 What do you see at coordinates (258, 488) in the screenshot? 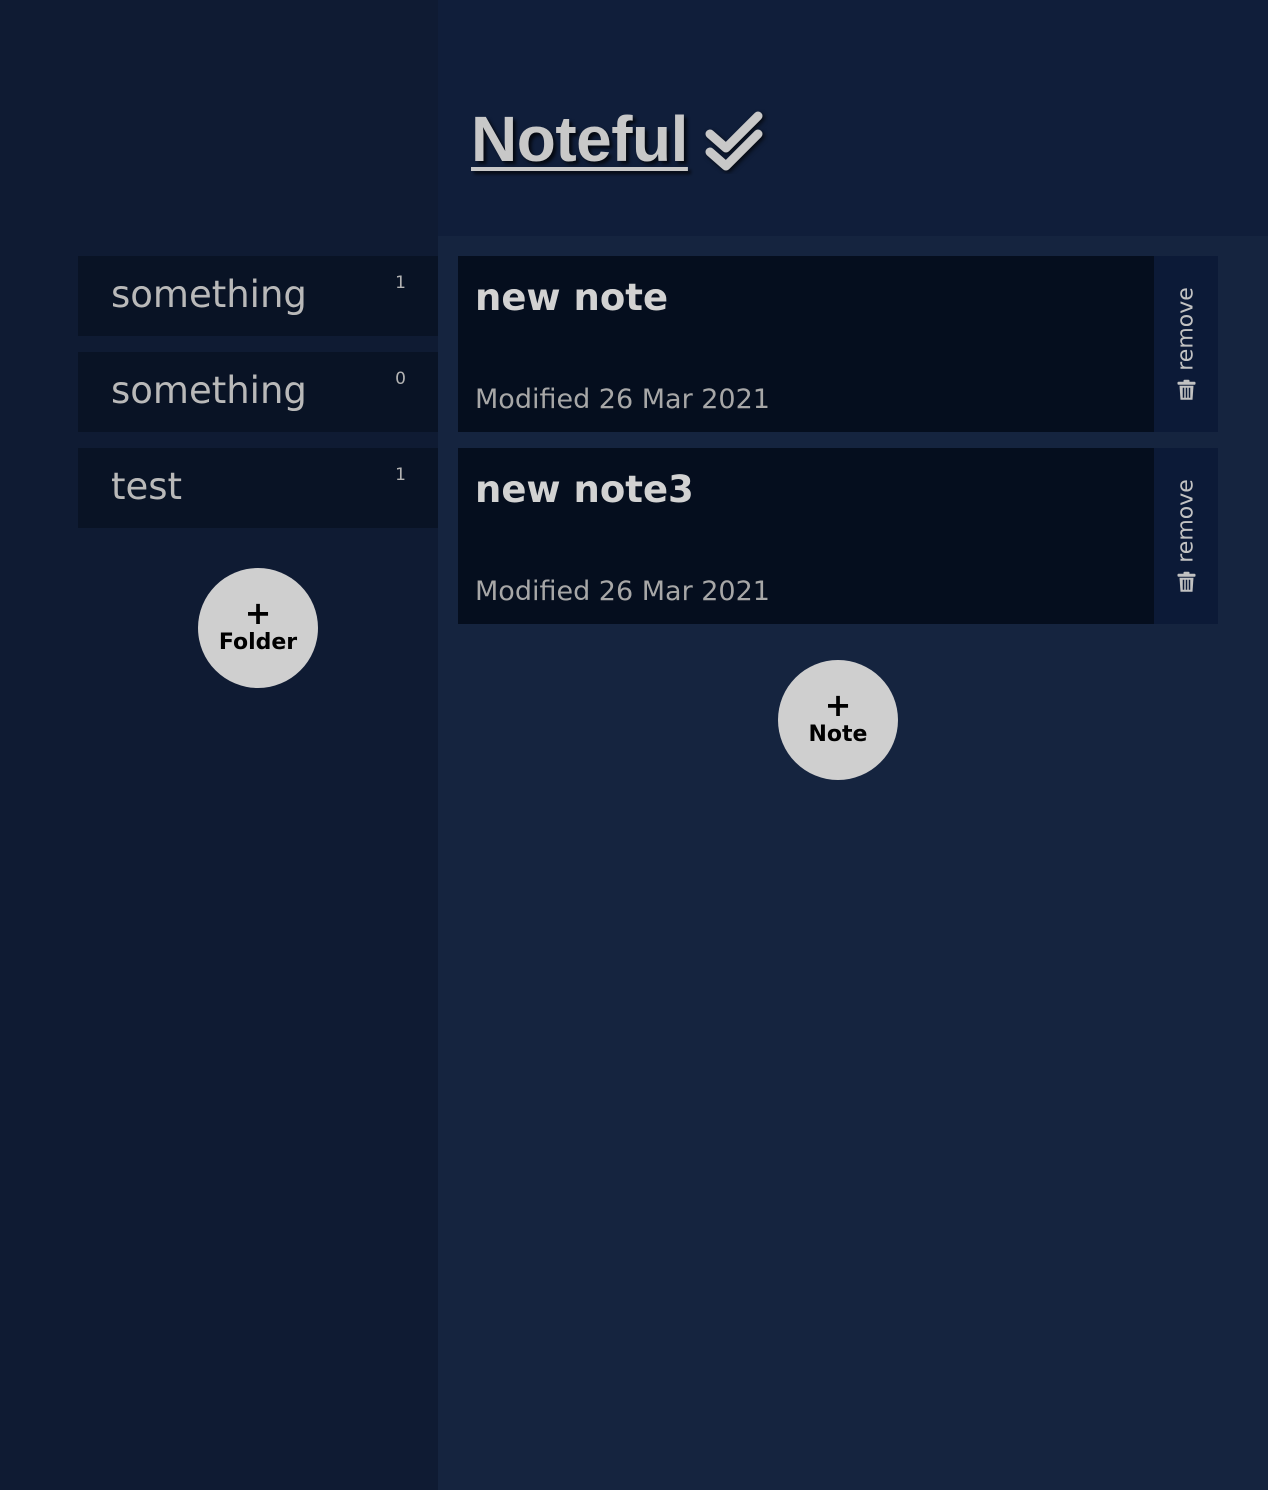
I see `folder-item: test 1` at bounding box center [258, 488].